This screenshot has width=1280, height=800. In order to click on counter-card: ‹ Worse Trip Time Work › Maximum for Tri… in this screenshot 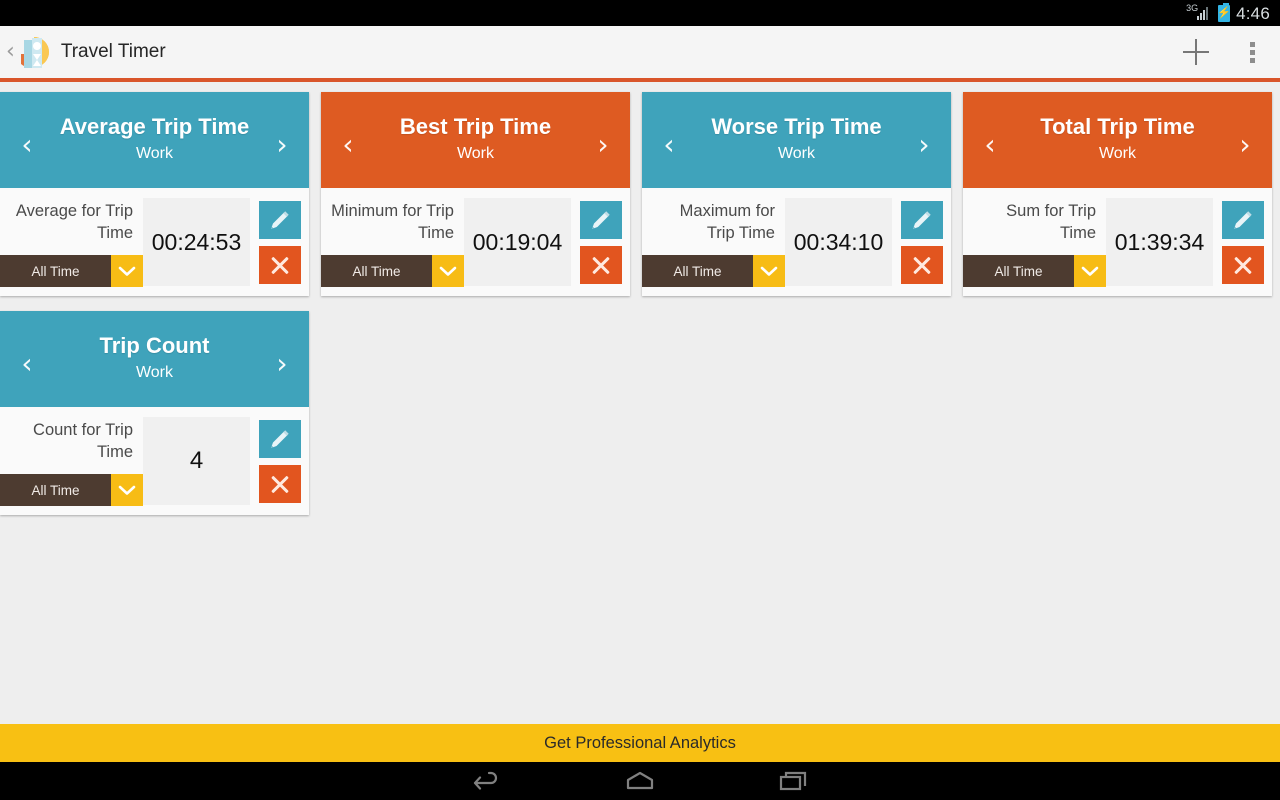, I will do `click(796, 194)`.